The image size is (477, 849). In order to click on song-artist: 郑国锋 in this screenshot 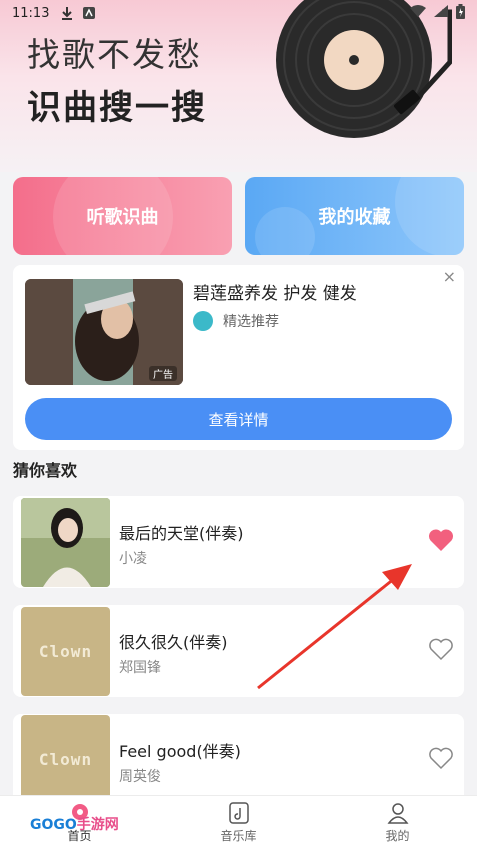, I will do `click(140, 668)`.